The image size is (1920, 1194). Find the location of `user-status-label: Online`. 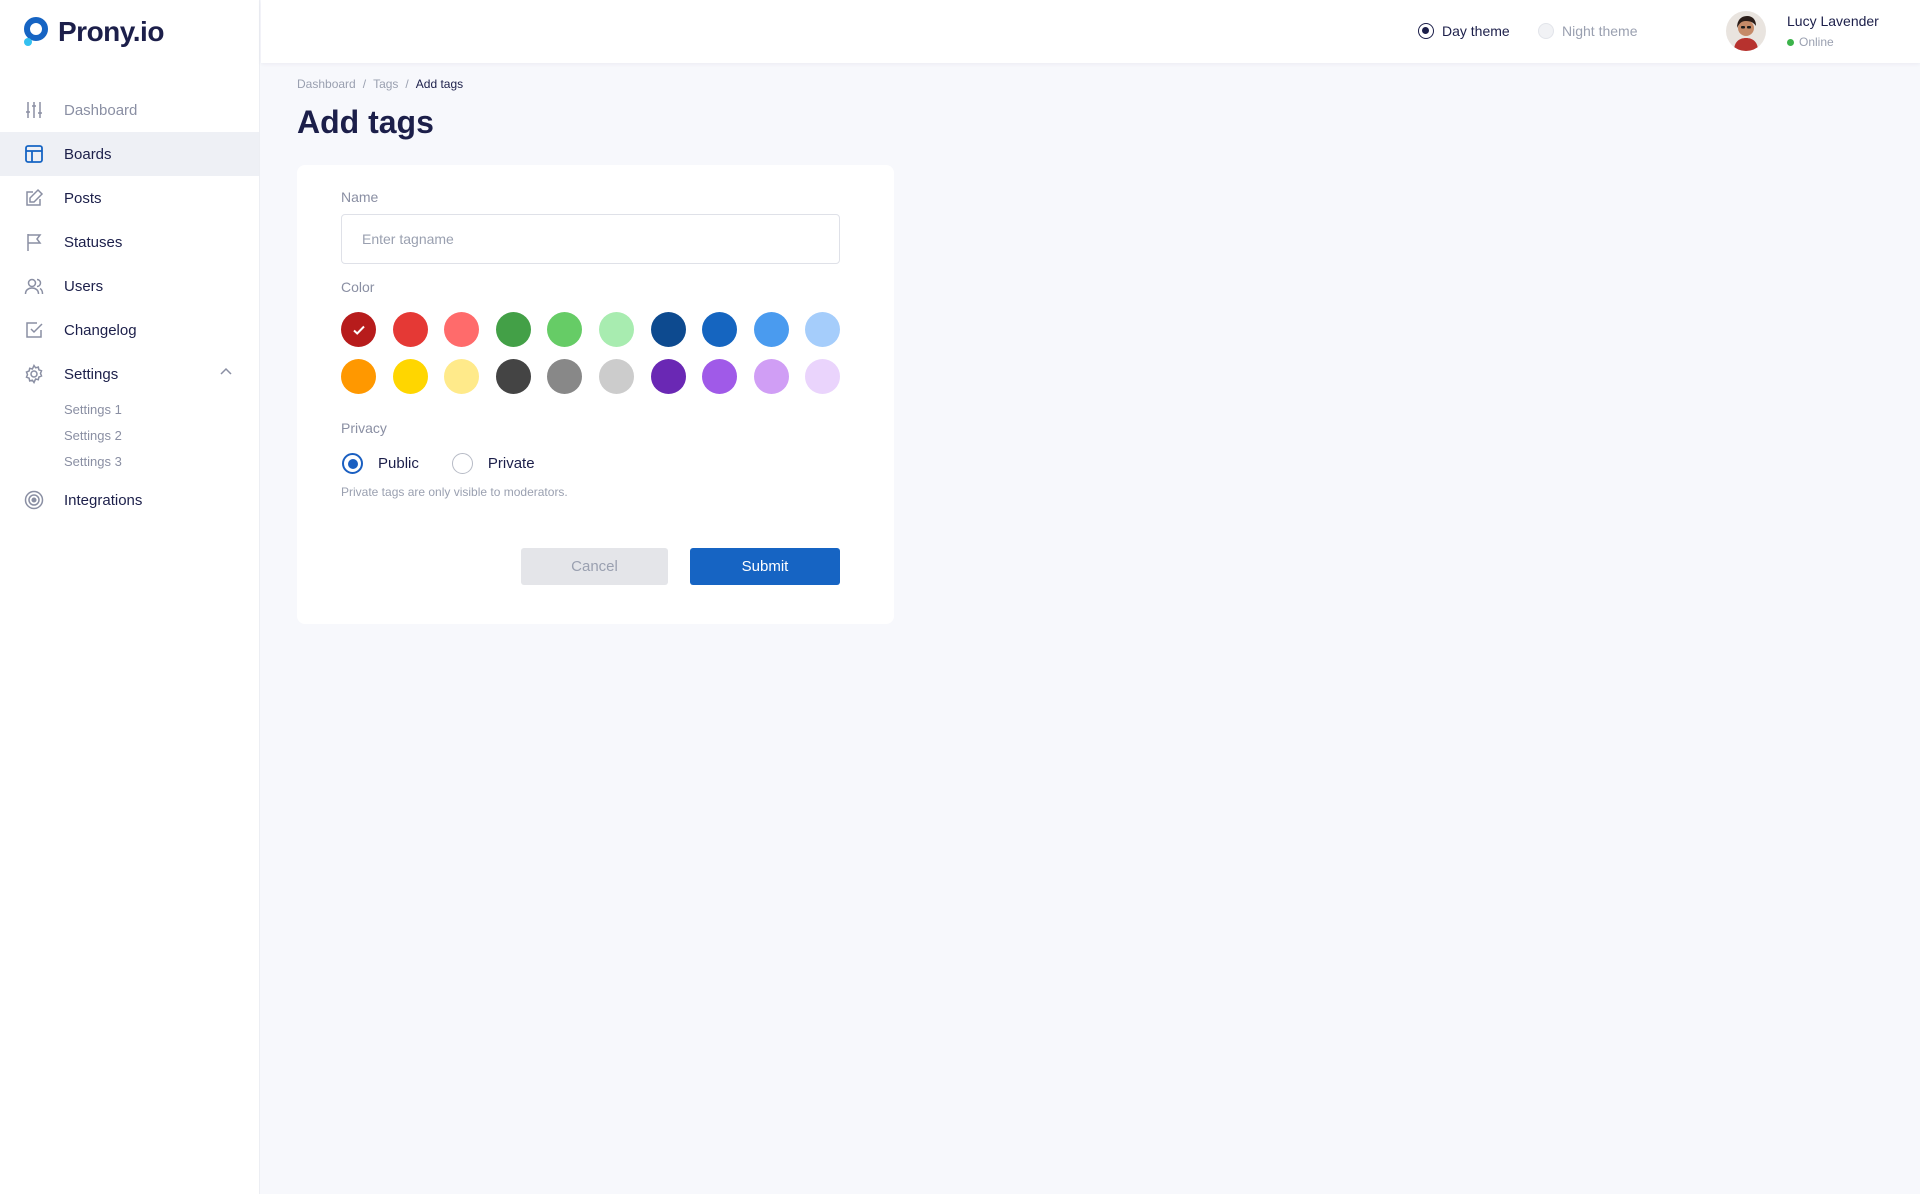

user-status-label: Online is located at coordinates (1816, 42).